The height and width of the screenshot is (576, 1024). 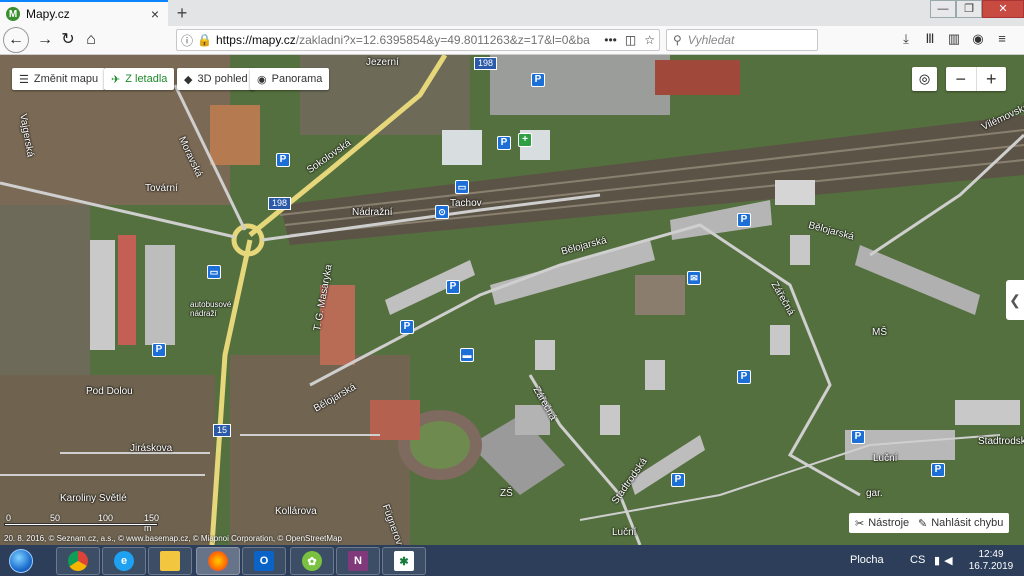 I want to click on outlook-icon: O, so click(x=264, y=561).